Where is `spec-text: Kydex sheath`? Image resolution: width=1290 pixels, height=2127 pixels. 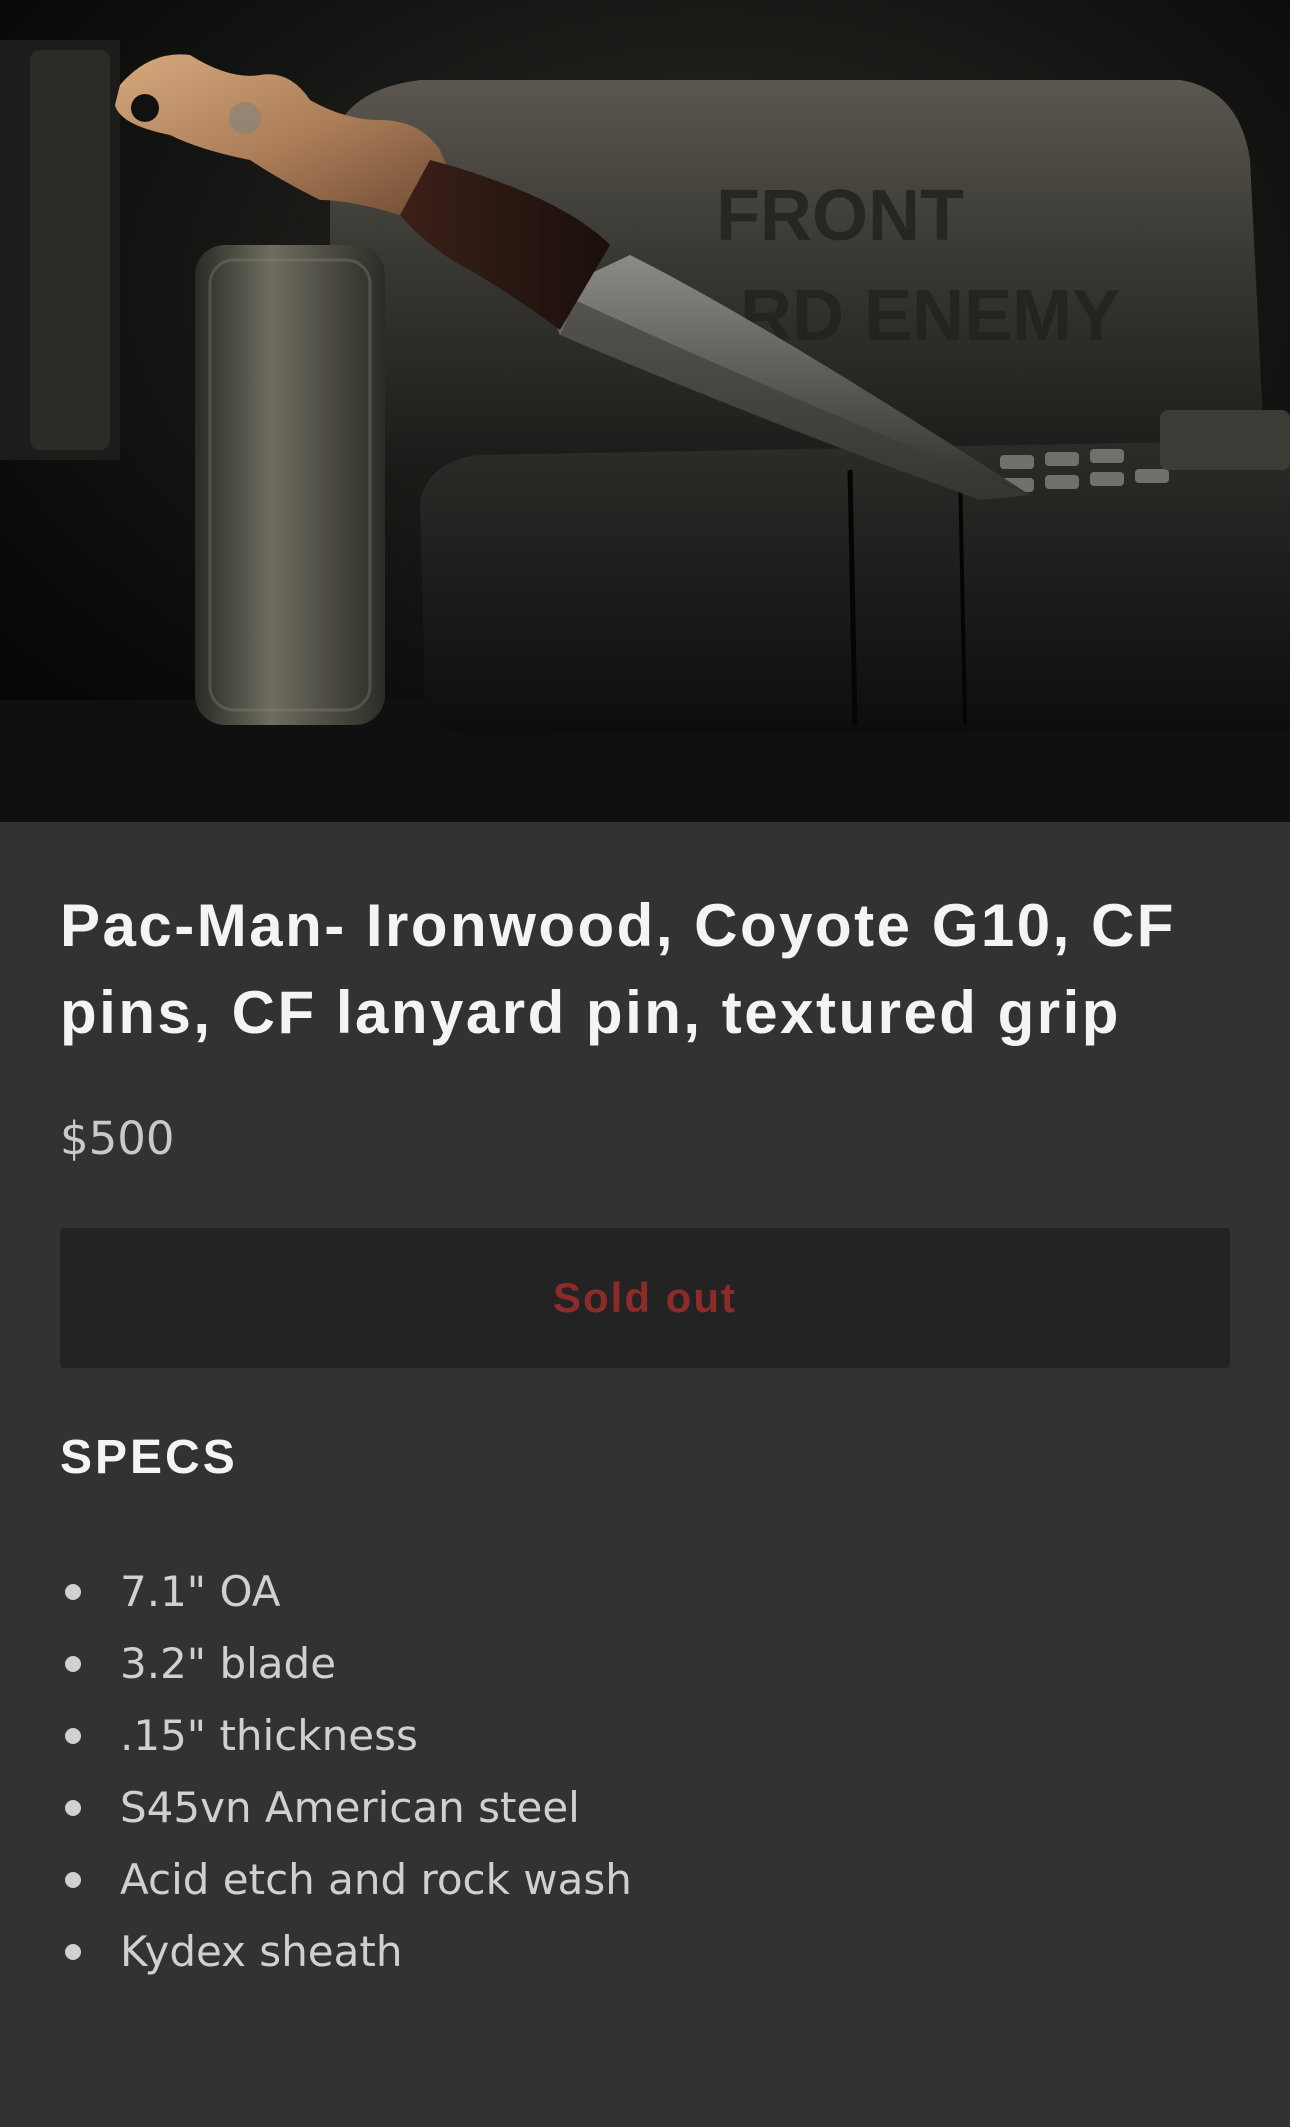 spec-text: Kydex sheath is located at coordinates (261, 1951).